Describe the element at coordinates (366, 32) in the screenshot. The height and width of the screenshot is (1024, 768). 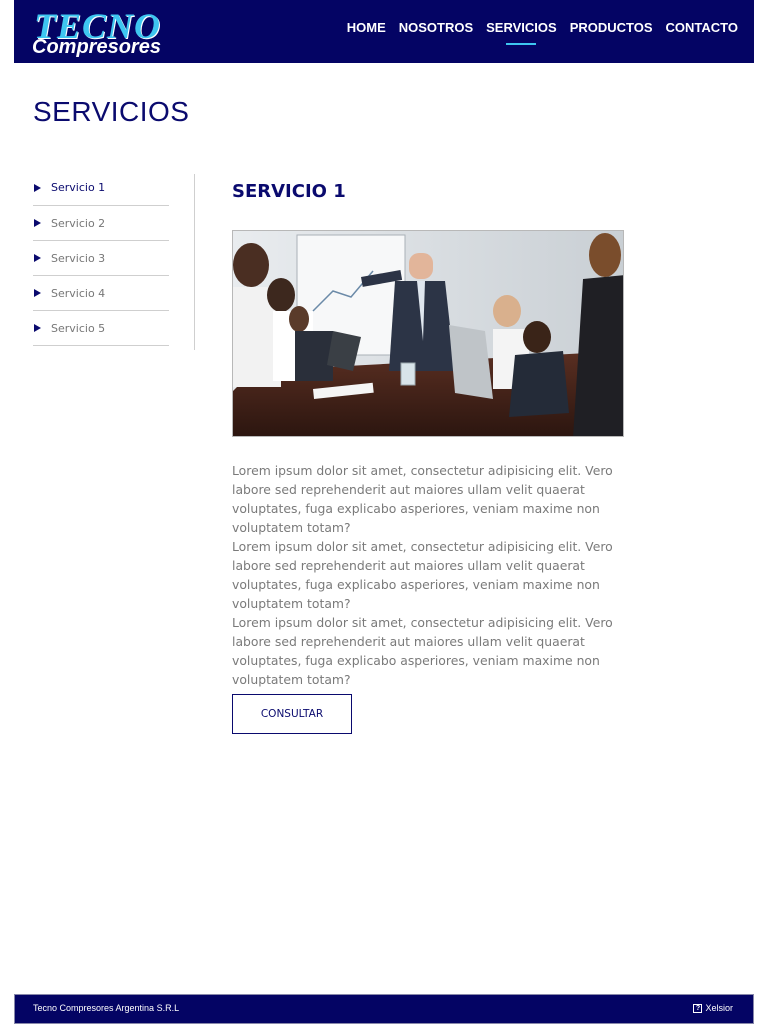
I see `nav-home: HOME` at that location.